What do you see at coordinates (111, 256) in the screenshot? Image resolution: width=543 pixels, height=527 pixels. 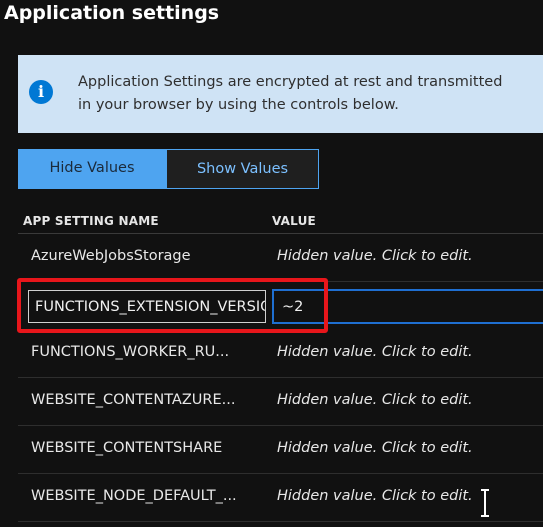 I see `setting-name: AzureWebJobsStorage` at bounding box center [111, 256].